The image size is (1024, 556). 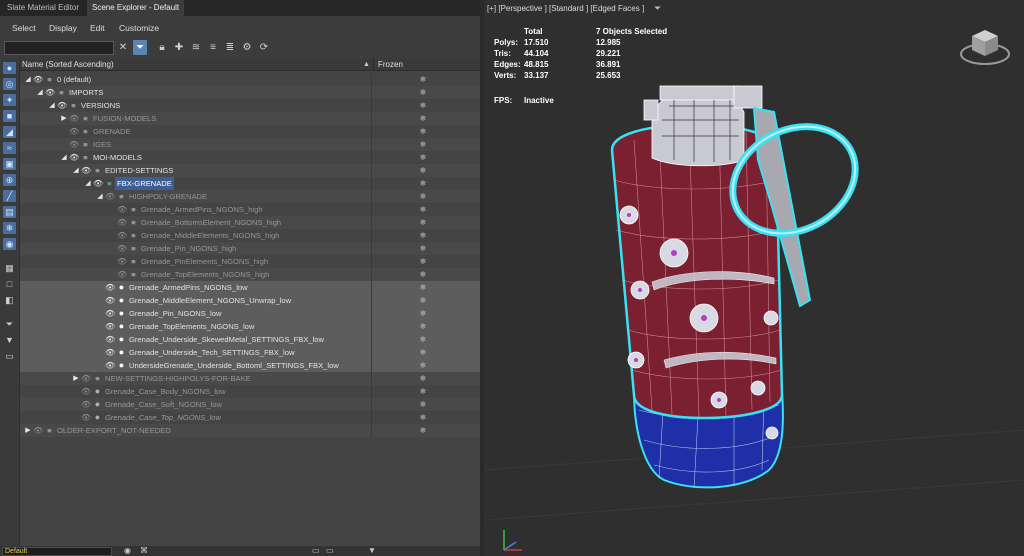 What do you see at coordinates (250, 261) in the screenshot?
I see `tree-row: 👁︎ ≡ Grenade_PinElements_NGONS_high ❄` at bounding box center [250, 261].